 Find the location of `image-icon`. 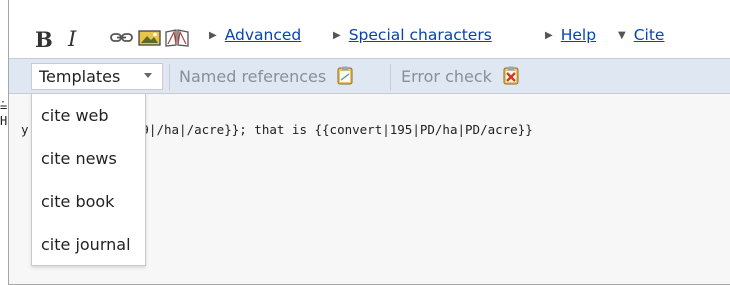

image-icon is located at coordinates (150, 38).